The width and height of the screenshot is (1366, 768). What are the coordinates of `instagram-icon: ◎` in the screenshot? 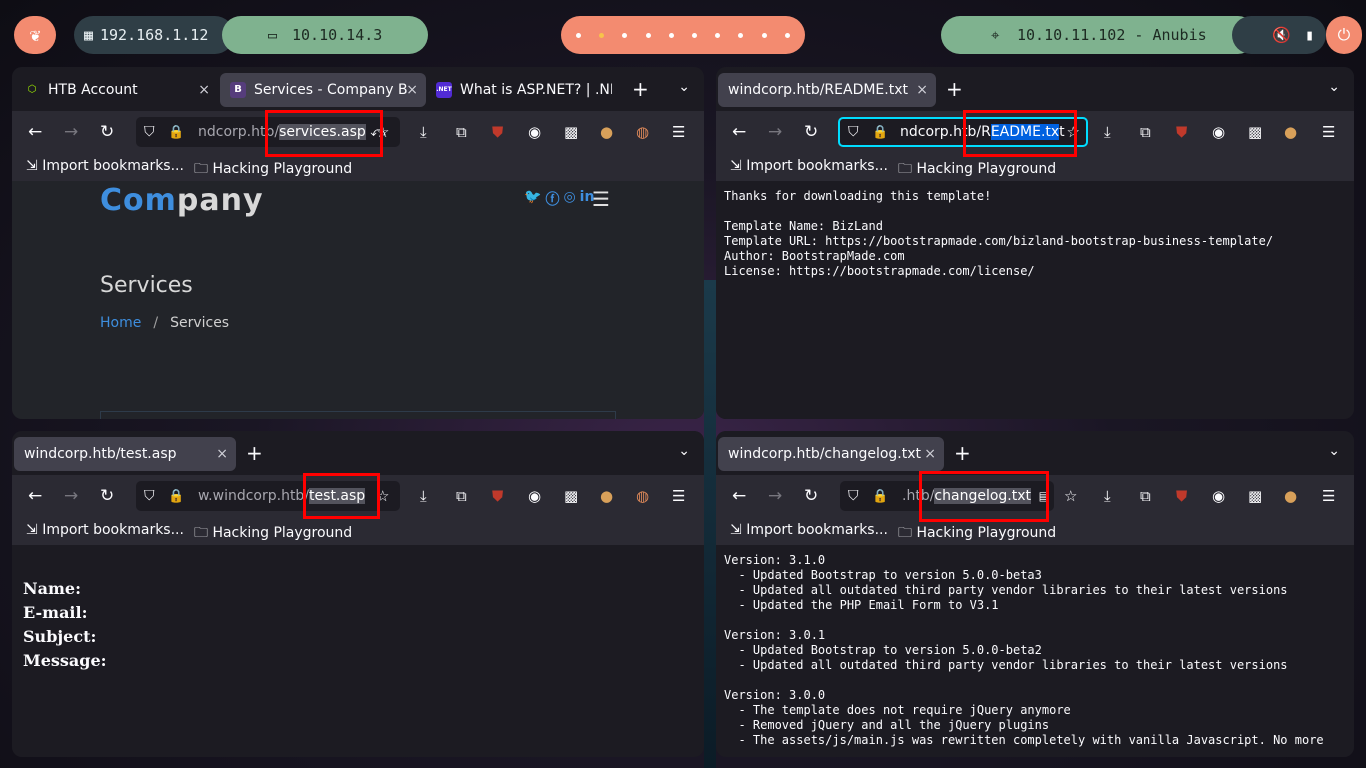 It's located at (569, 199).